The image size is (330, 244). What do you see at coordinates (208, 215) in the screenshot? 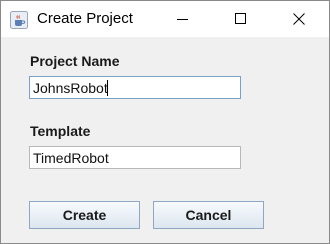
I see `cancel-button: Cancel` at bounding box center [208, 215].